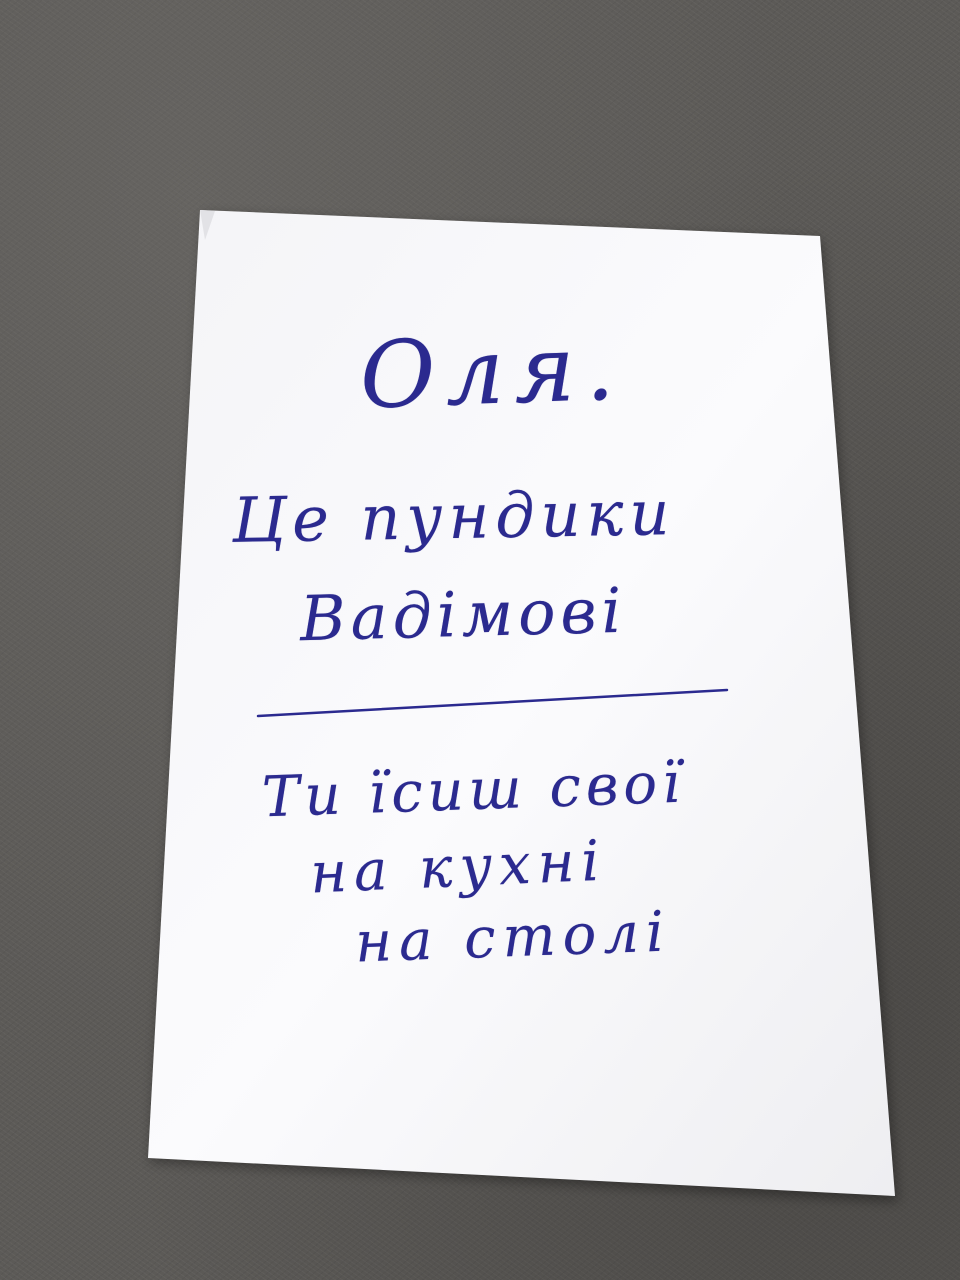 Image resolution: width=960 pixels, height=1280 pixels. Describe the element at coordinates (458, 867) in the screenshot. I see `handwritten-line-4: на кухні` at that location.